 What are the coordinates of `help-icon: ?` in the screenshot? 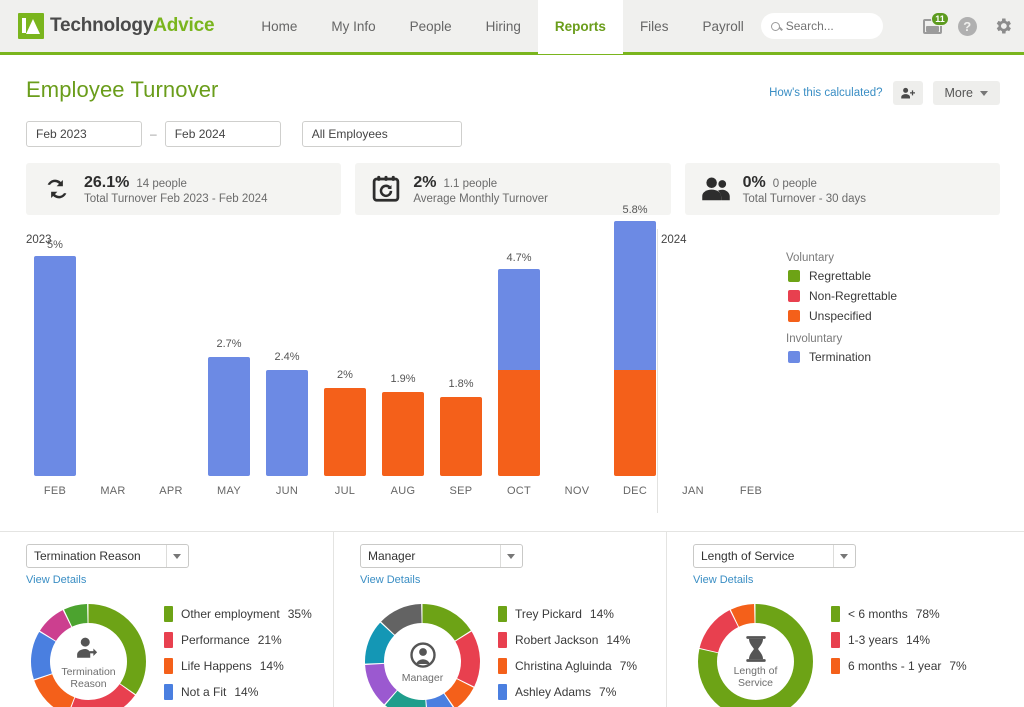 It's located at (967, 26).